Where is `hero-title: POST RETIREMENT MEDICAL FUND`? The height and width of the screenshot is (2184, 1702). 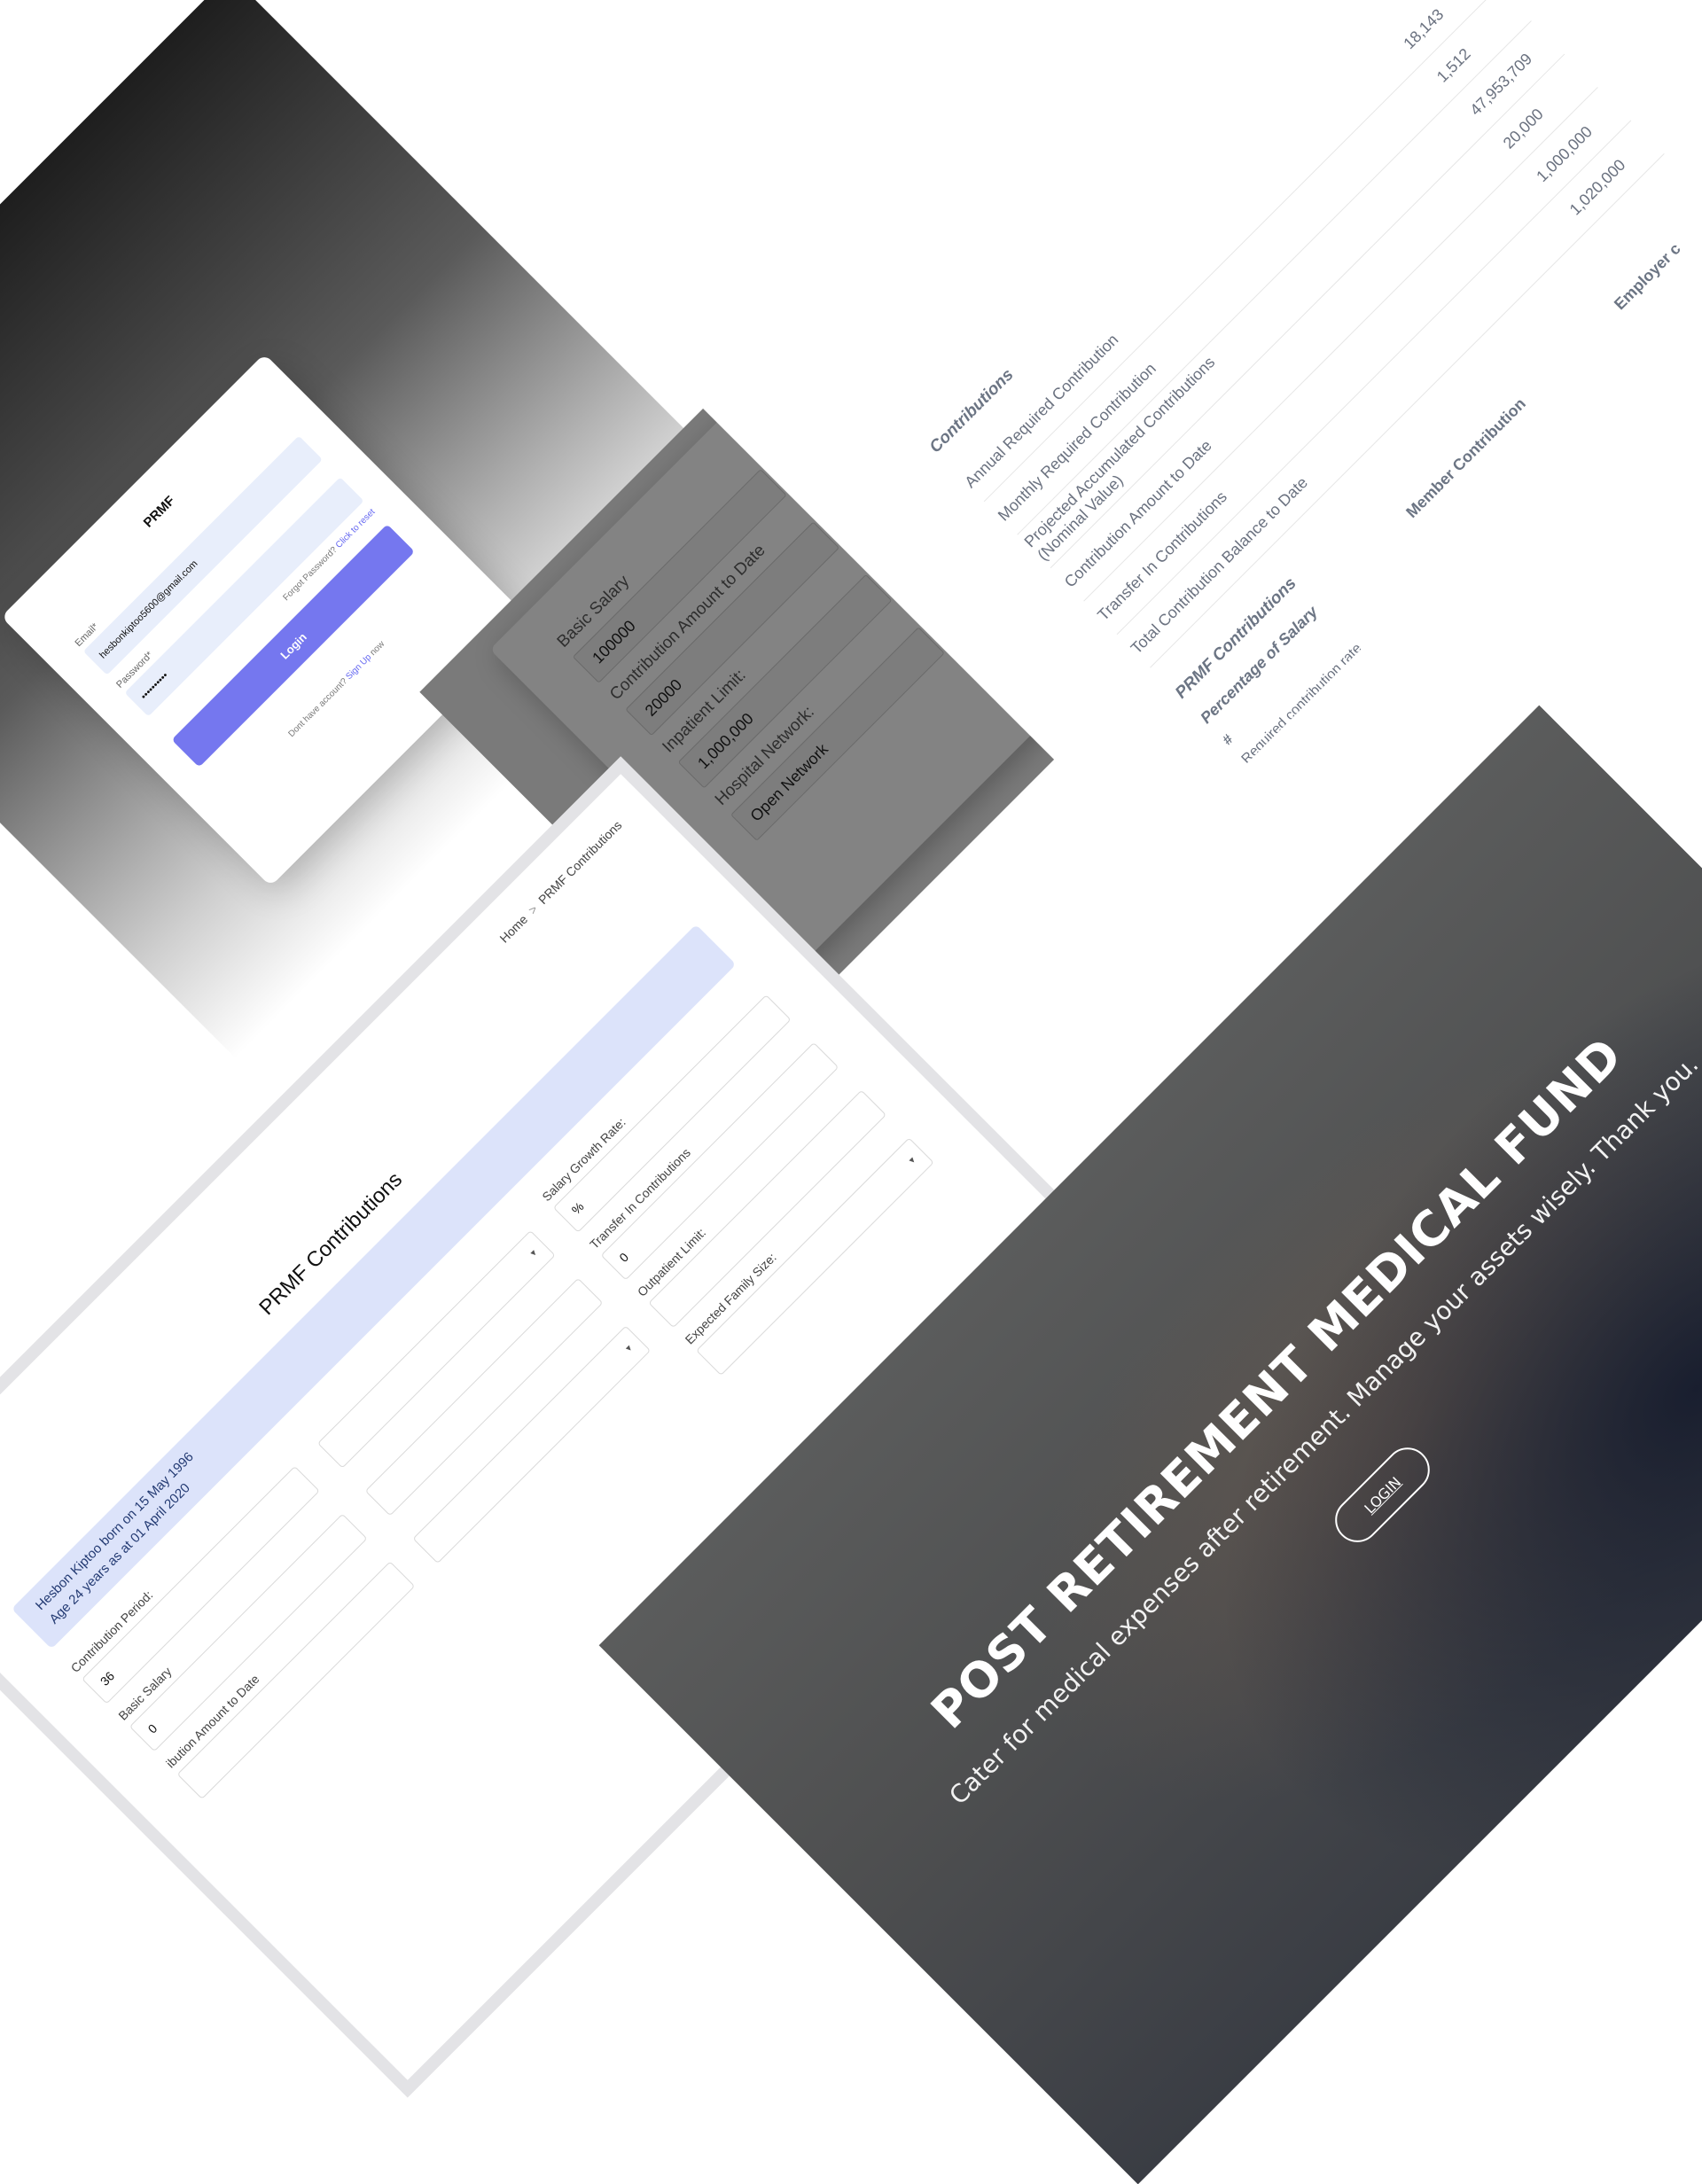 hero-title: POST RETIREMENT MEDICAL FUND is located at coordinates (1277, 1383).